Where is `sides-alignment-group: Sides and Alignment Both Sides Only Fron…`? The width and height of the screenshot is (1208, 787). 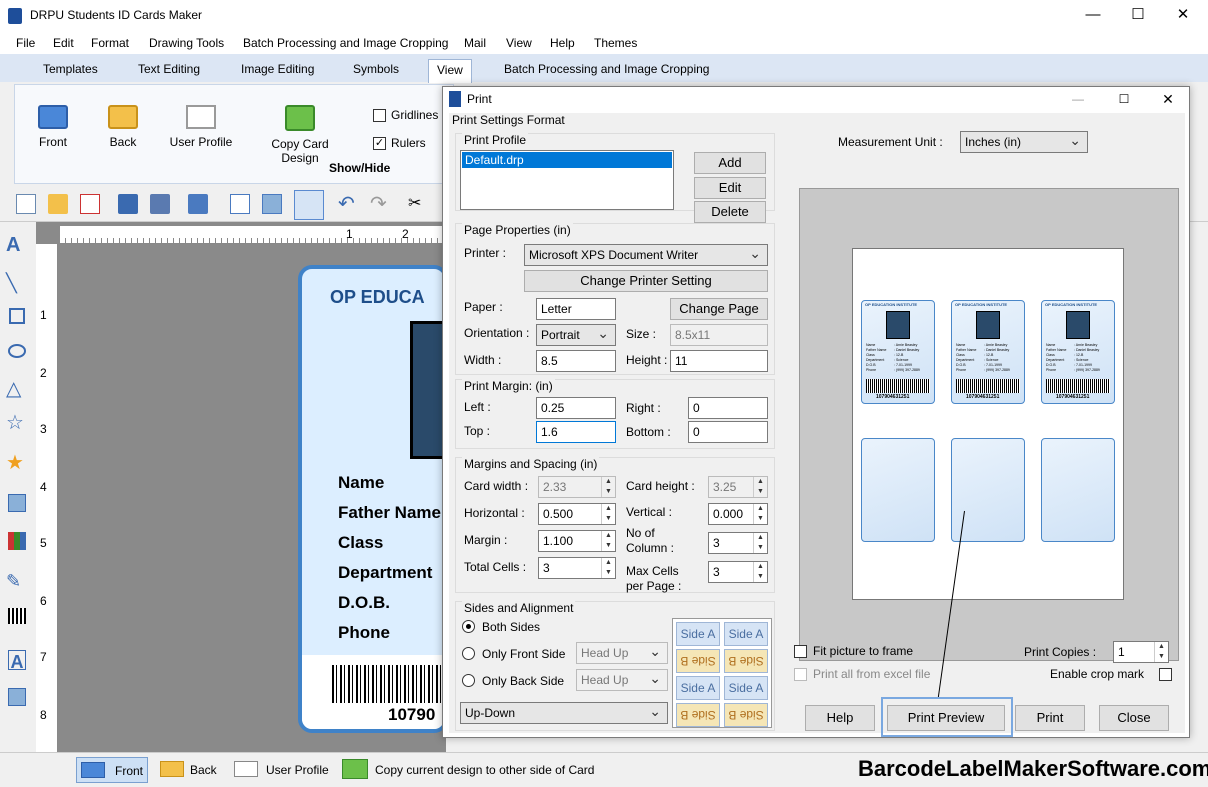
sides-alignment-group: Sides and Alignment Both Sides Only Fron… is located at coordinates (615, 666).